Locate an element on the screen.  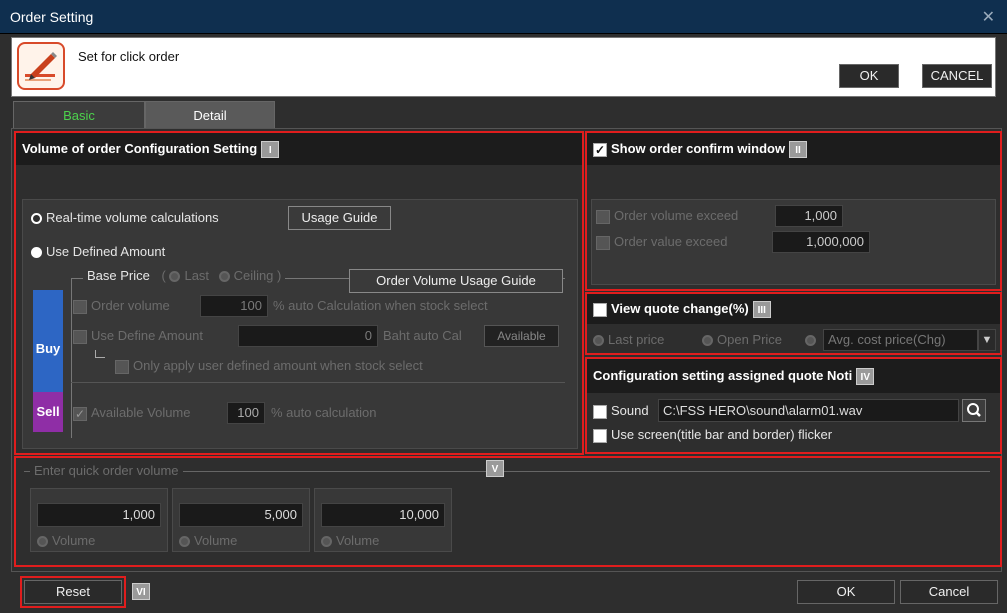
avg-cost-radio is located at coordinates (810, 341).